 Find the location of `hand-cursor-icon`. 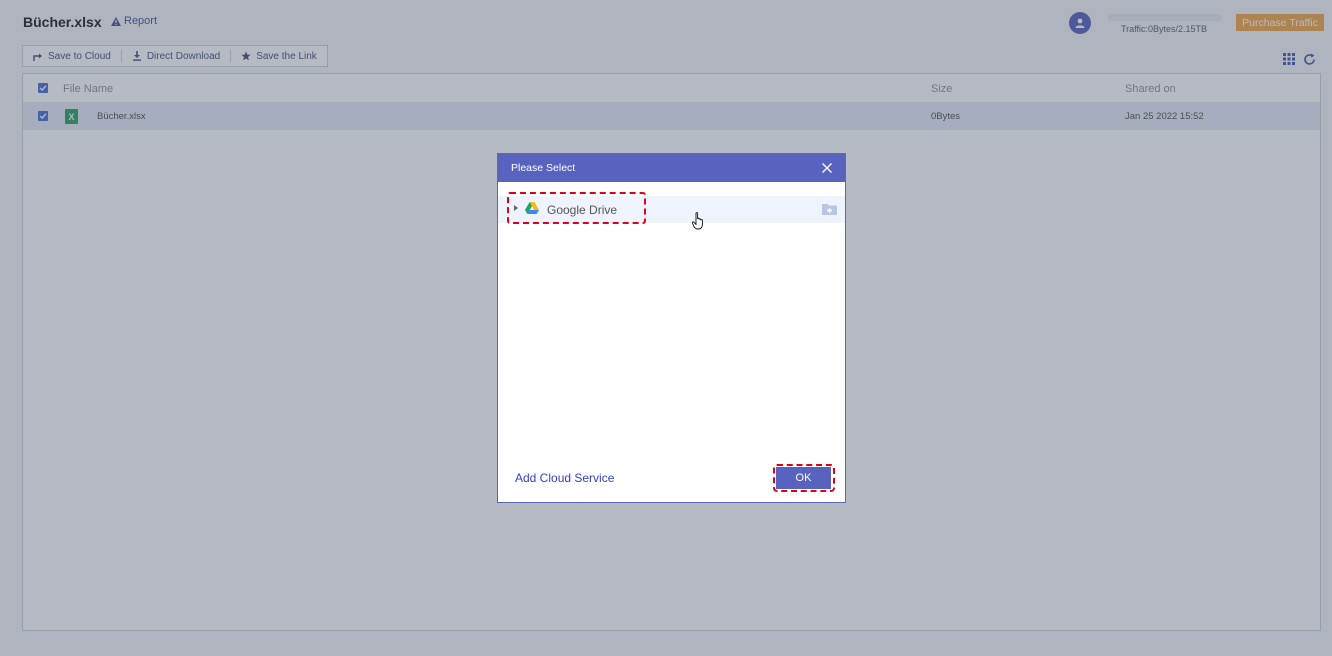

hand-cursor-icon is located at coordinates (697, 221).